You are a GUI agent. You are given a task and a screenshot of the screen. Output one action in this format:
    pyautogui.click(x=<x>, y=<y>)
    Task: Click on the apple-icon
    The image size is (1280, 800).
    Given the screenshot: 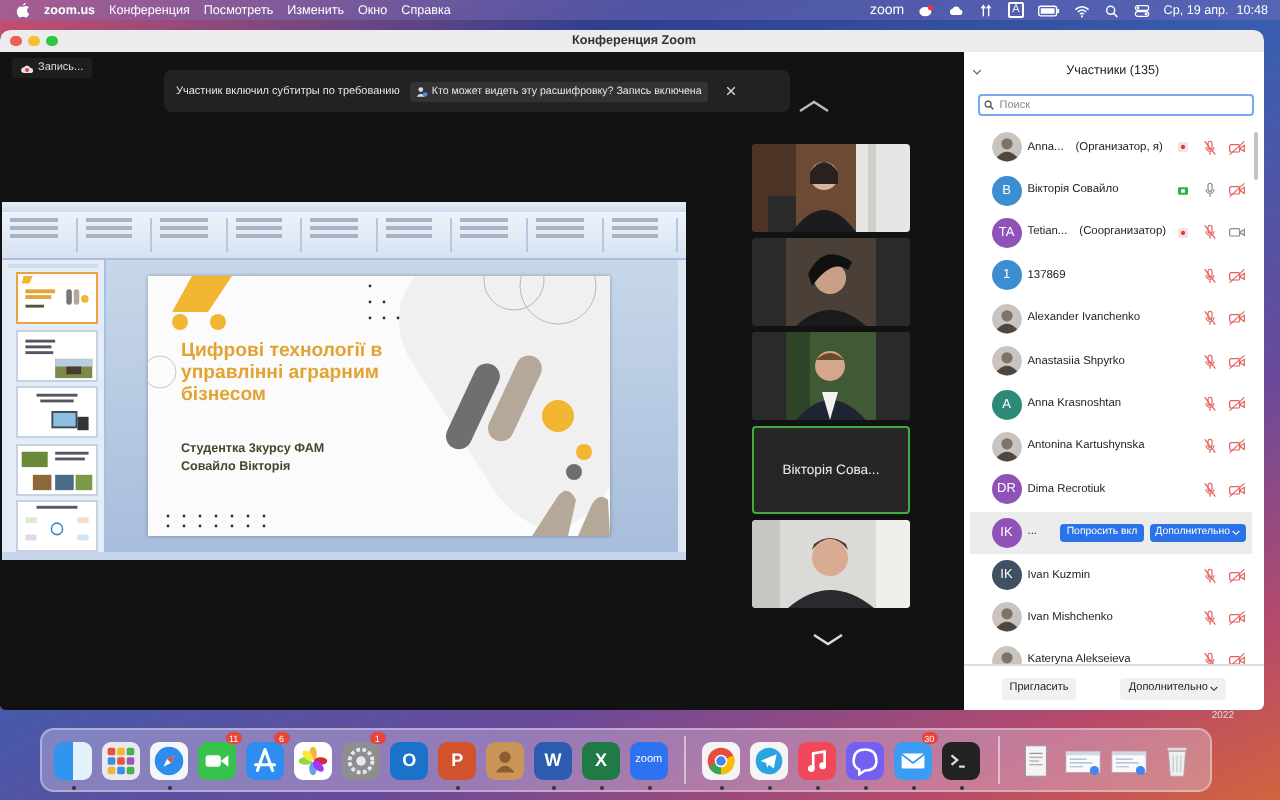 What is the action you would take?
    pyautogui.click(x=23, y=10)
    